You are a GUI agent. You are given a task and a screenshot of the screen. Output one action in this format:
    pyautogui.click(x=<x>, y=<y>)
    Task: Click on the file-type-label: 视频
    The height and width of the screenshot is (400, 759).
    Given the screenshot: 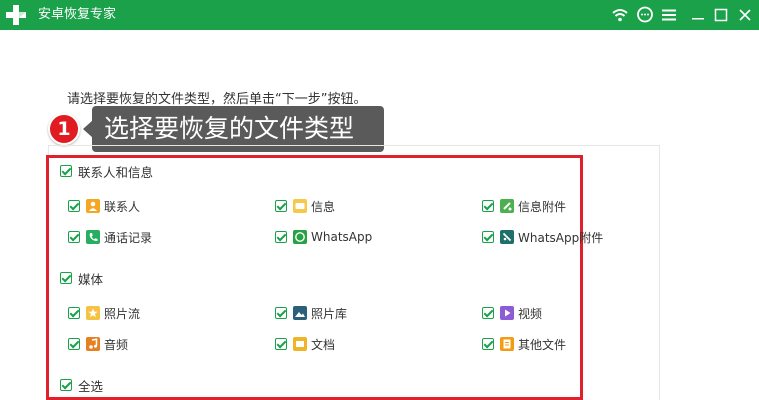 What is the action you would take?
    pyautogui.click(x=530, y=313)
    